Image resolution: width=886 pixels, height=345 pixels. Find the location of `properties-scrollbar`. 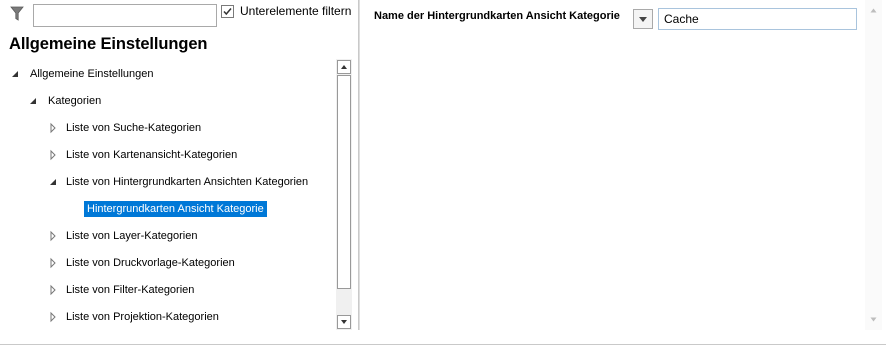

properties-scrollbar is located at coordinates (873, 165).